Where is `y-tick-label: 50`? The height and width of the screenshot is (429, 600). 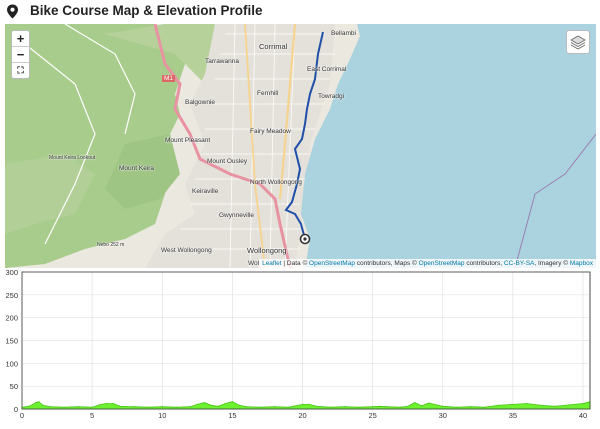 y-tick-label: 50 is located at coordinates (14, 386).